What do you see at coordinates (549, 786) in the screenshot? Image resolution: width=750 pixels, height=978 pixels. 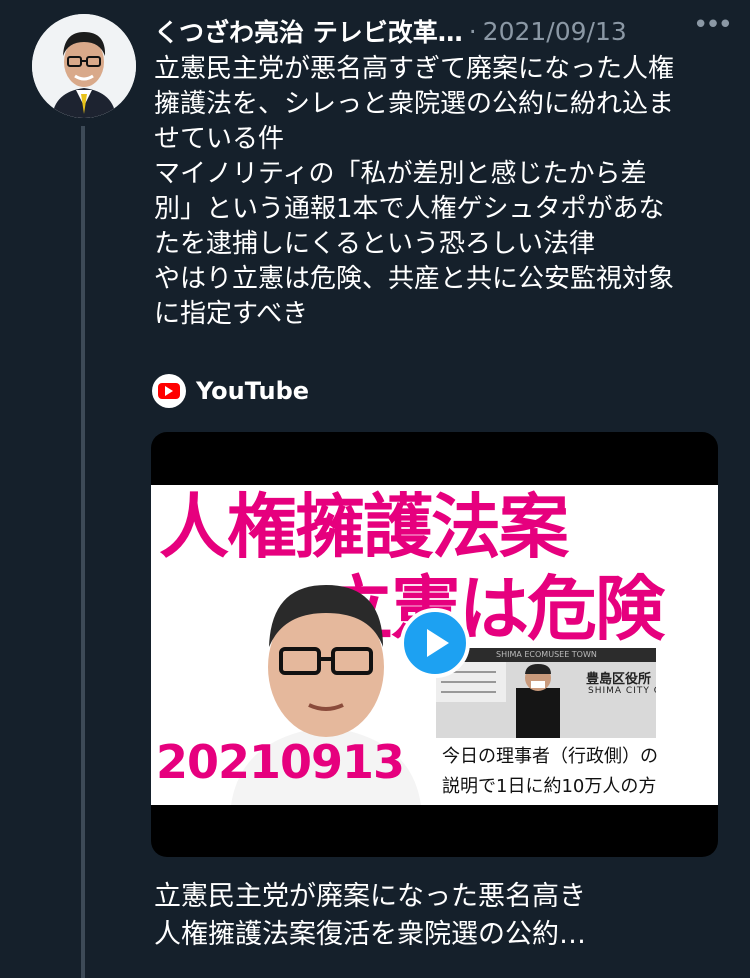 I see `caption-line: 説明で1日に約10万人の方` at bounding box center [549, 786].